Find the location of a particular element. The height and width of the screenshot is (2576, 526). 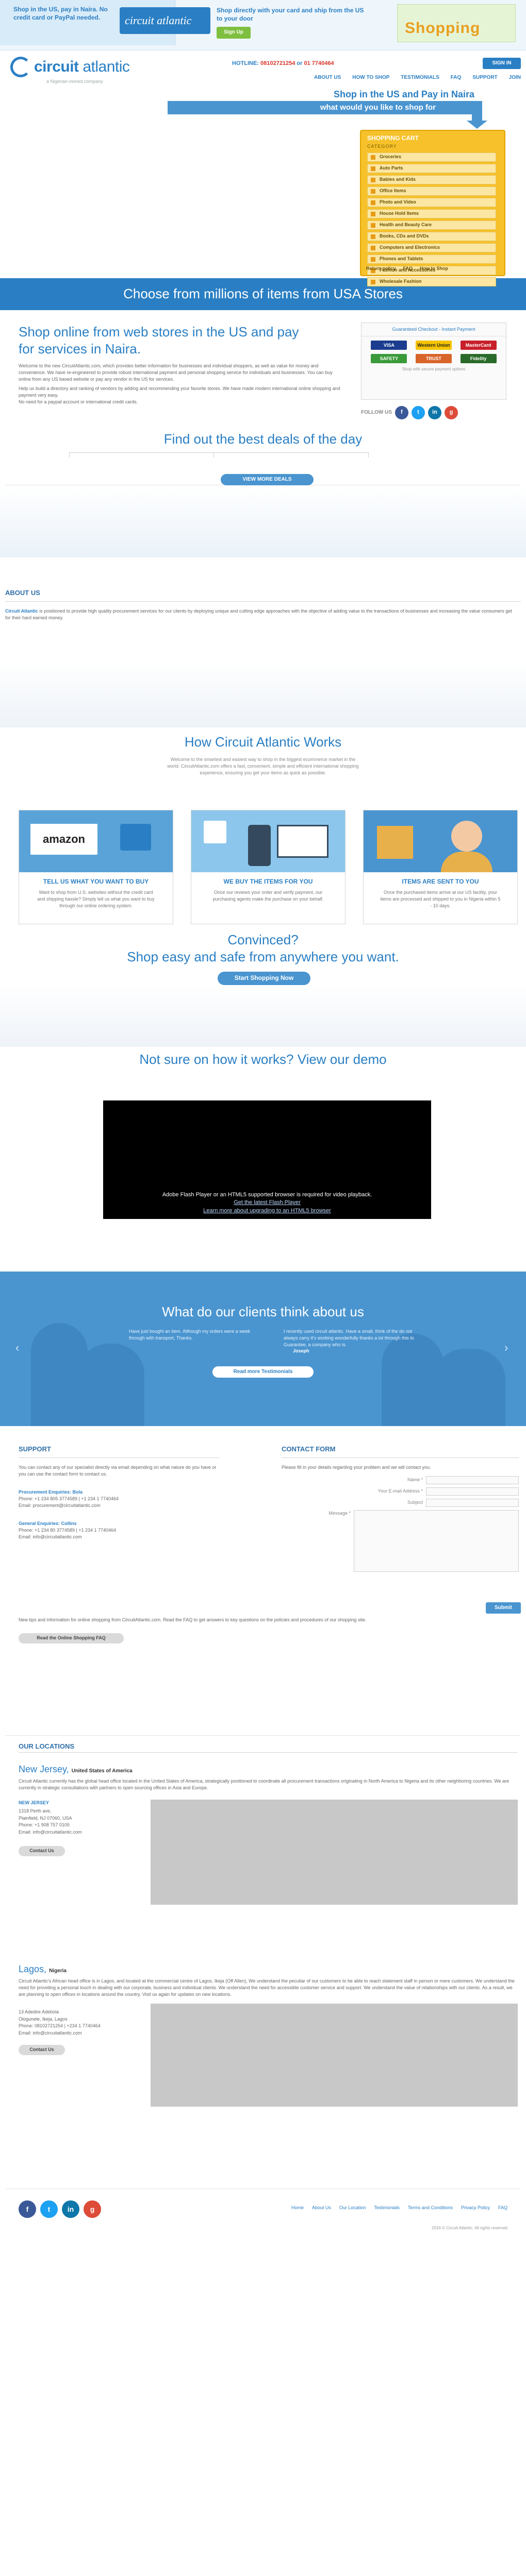

nav-about: ABOUT US is located at coordinates (327, 78).